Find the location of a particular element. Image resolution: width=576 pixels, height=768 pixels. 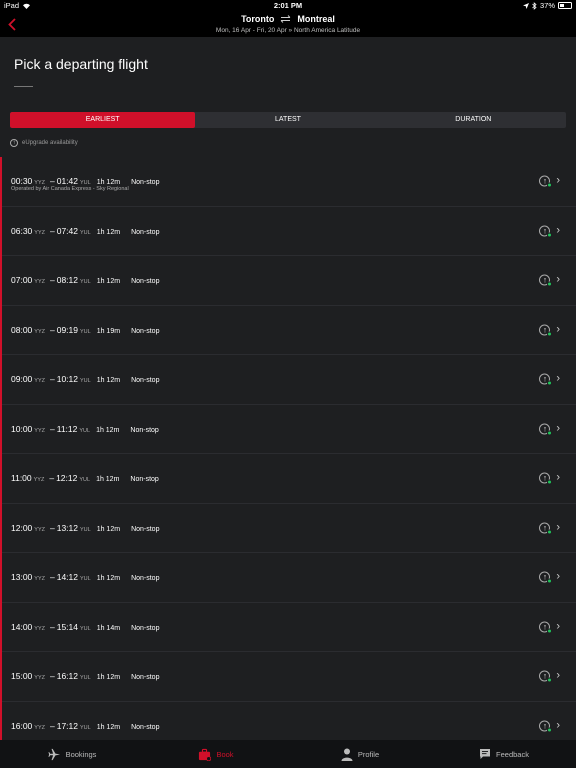

tab-bar-label: Book is located at coordinates (225, 754).